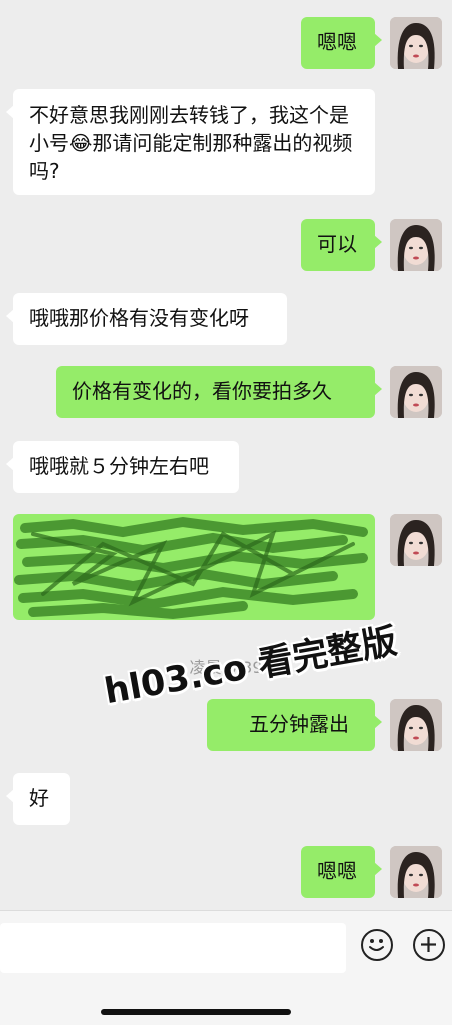 The image size is (452, 1025). What do you see at coordinates (191, 568) in the screenshot?
I see `scribble-redaction` at bounding box center [191, 568].